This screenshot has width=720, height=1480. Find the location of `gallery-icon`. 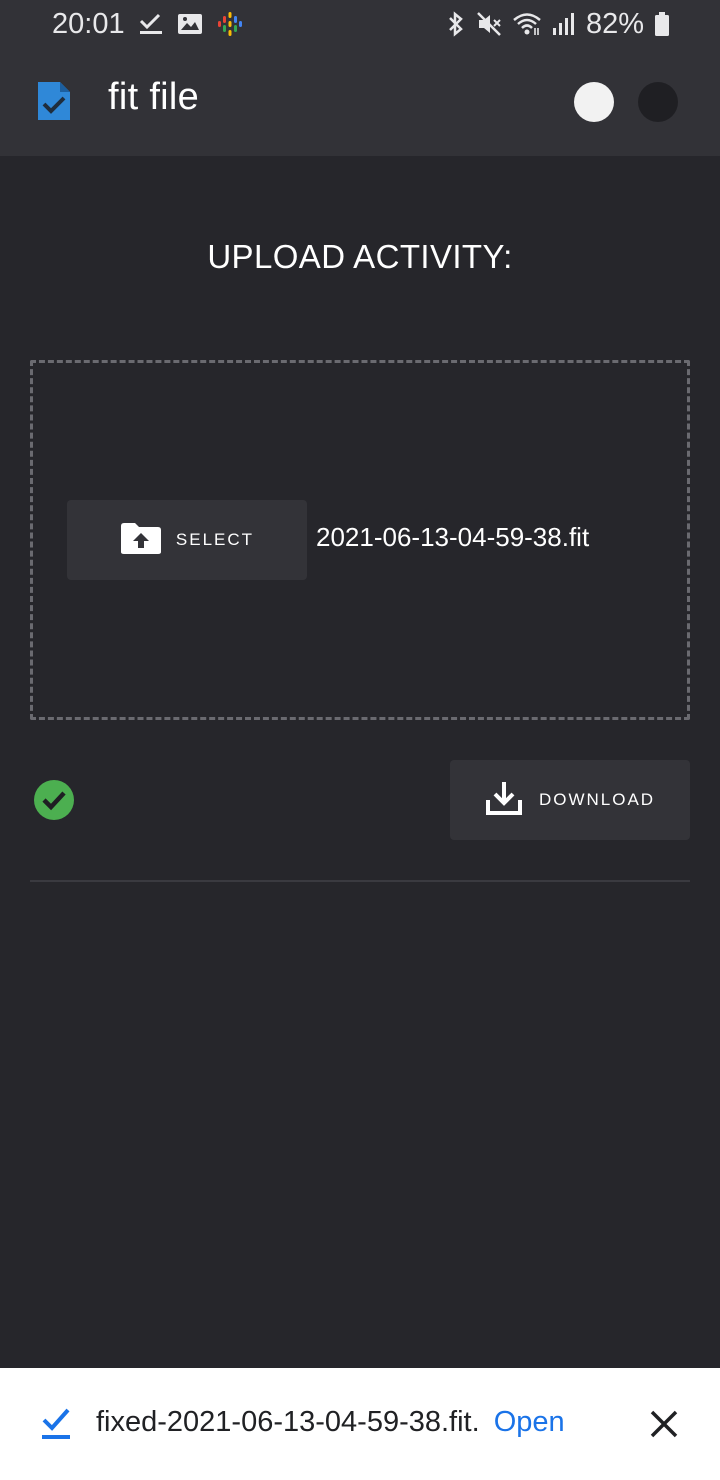

gallery-icon is located at coordinates (190, 24).